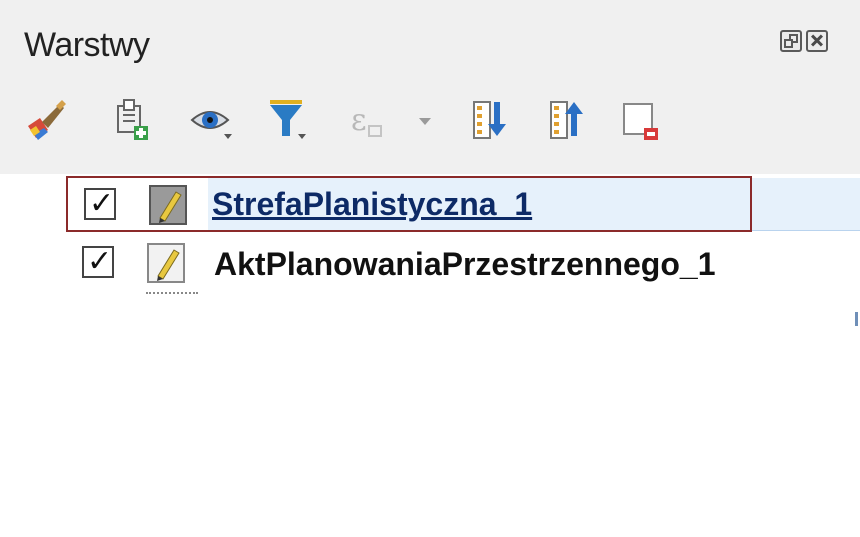  Describe the element at coordinates (490, 121) in the screenshot. I see `expand-all-icon` at that location.